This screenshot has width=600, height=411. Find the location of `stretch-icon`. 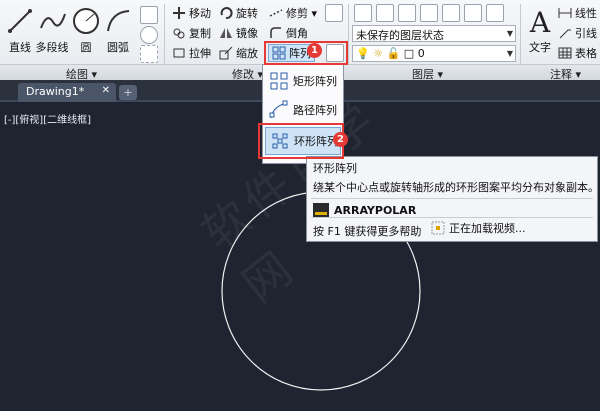

stretch-icon is located at coordinates (179, 53).